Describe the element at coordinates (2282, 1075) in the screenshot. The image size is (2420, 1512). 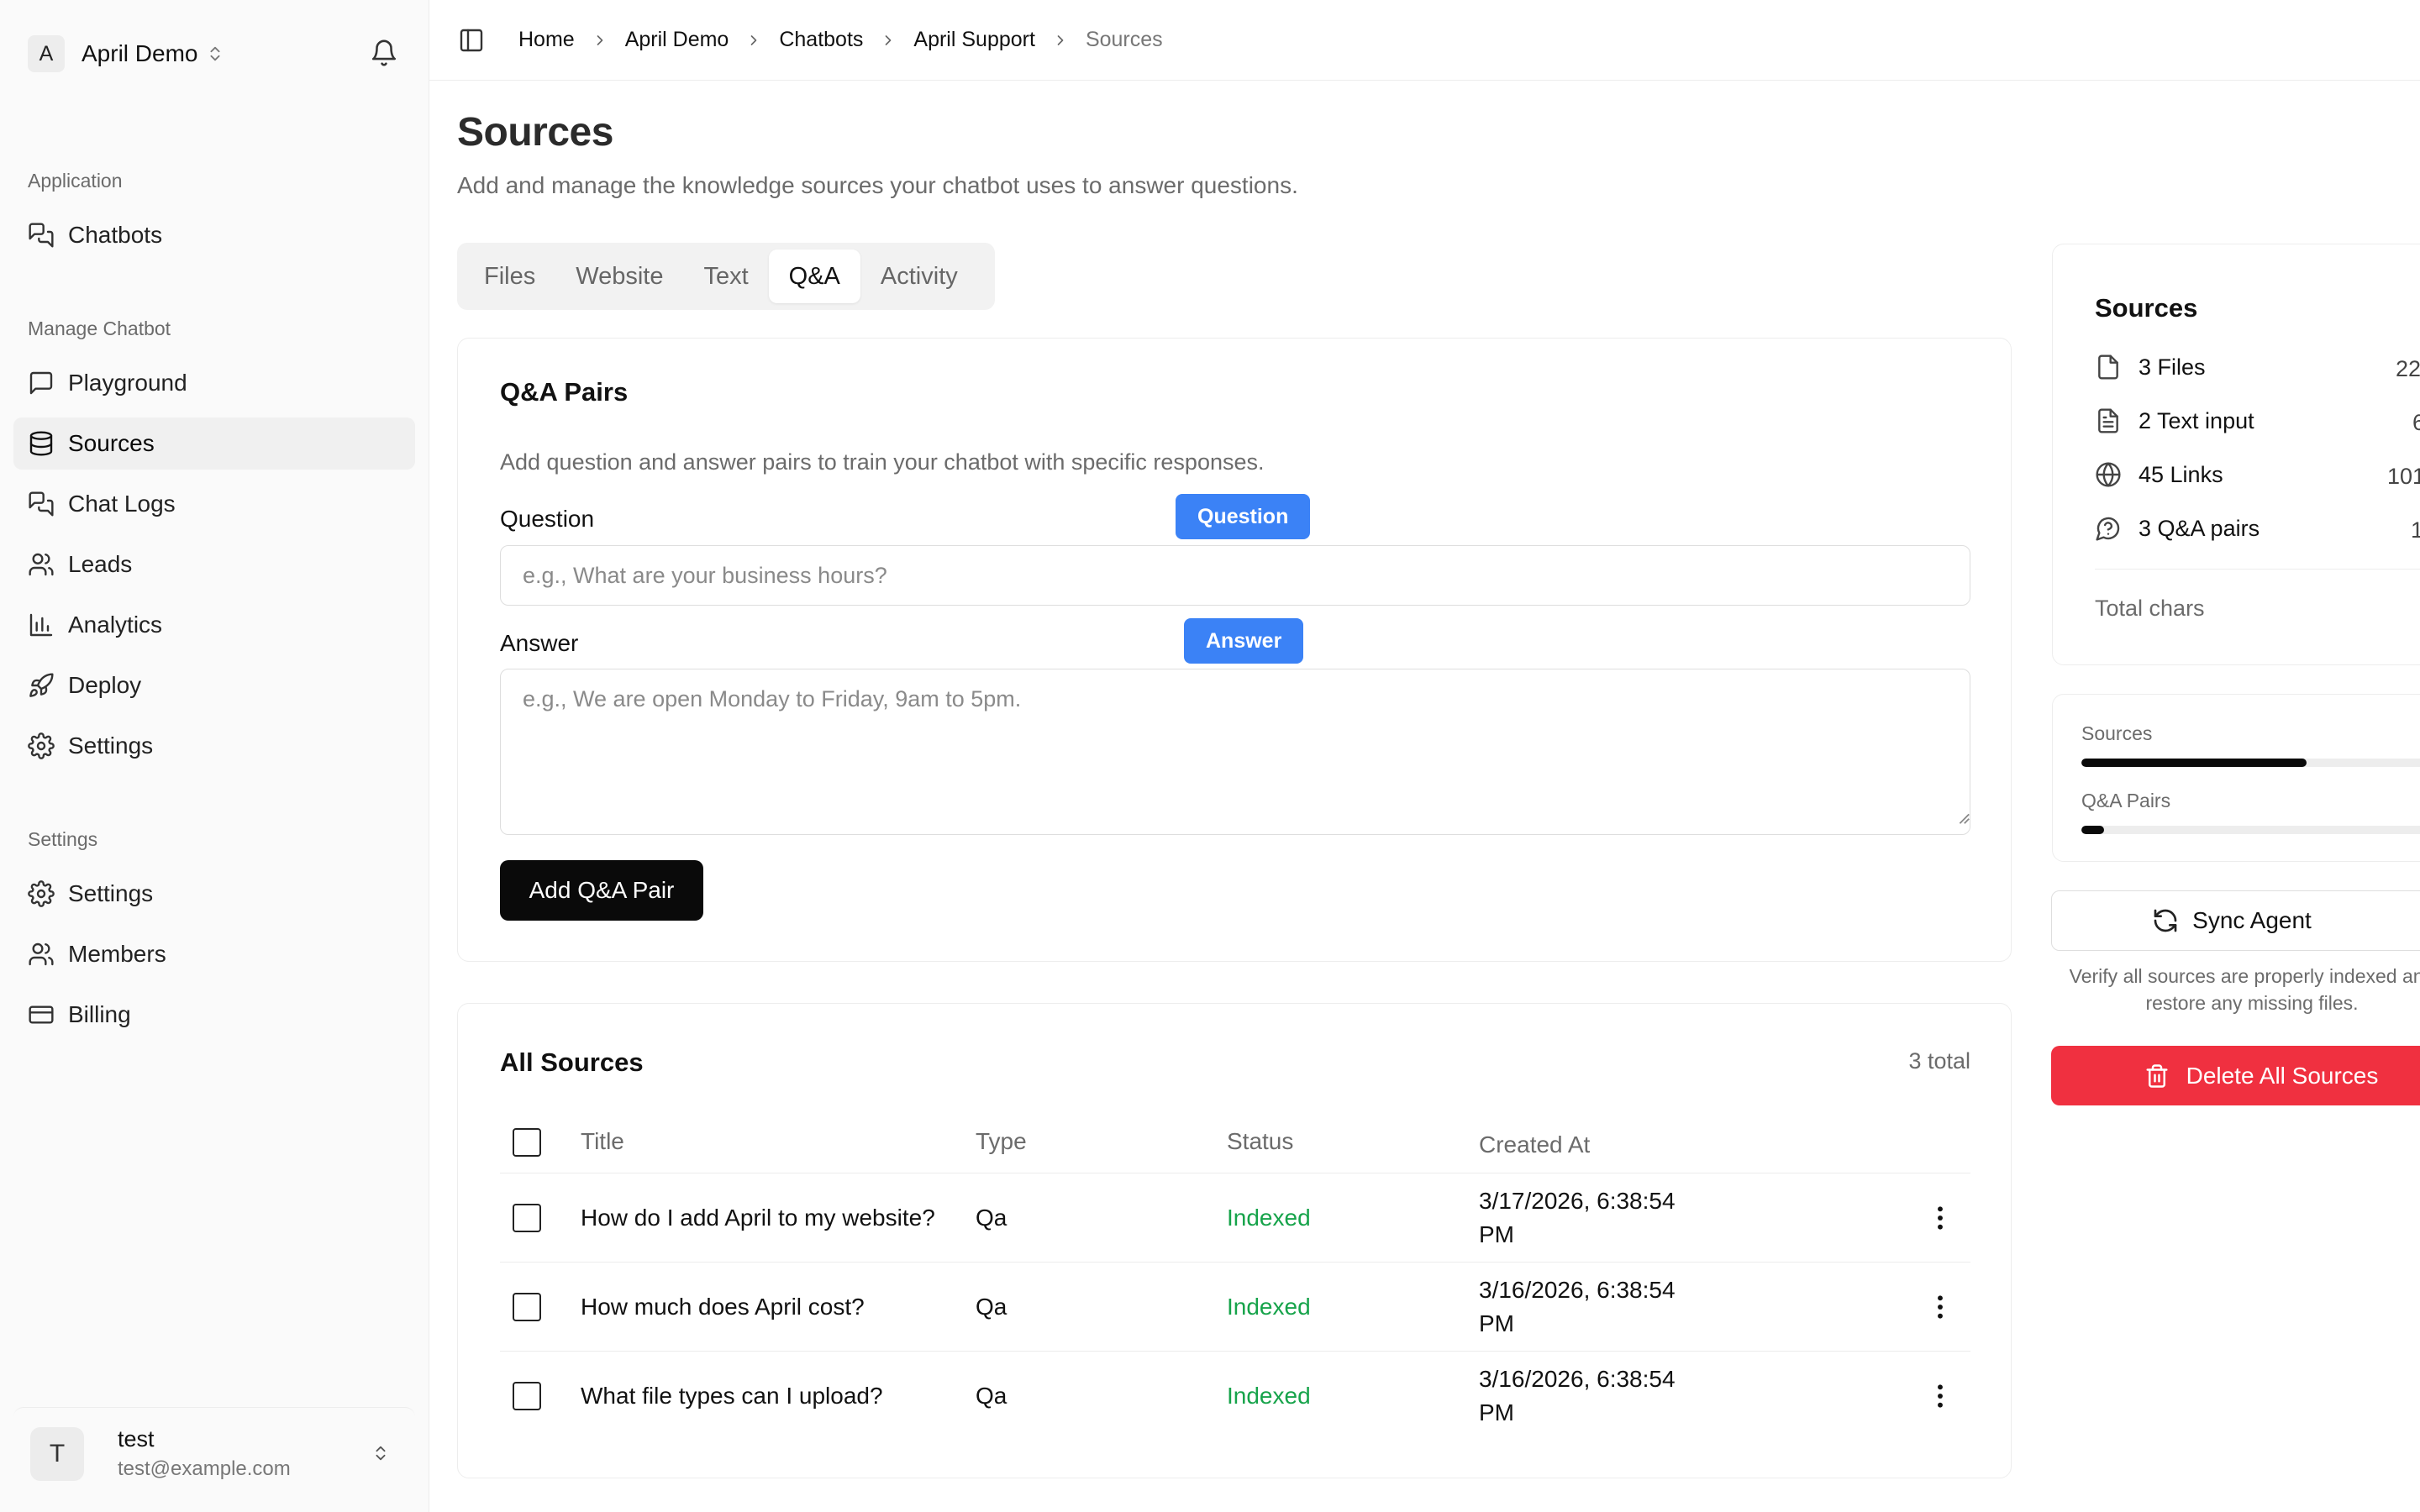
I see `delete-all-sources-label: Delete All Sources` at that location.